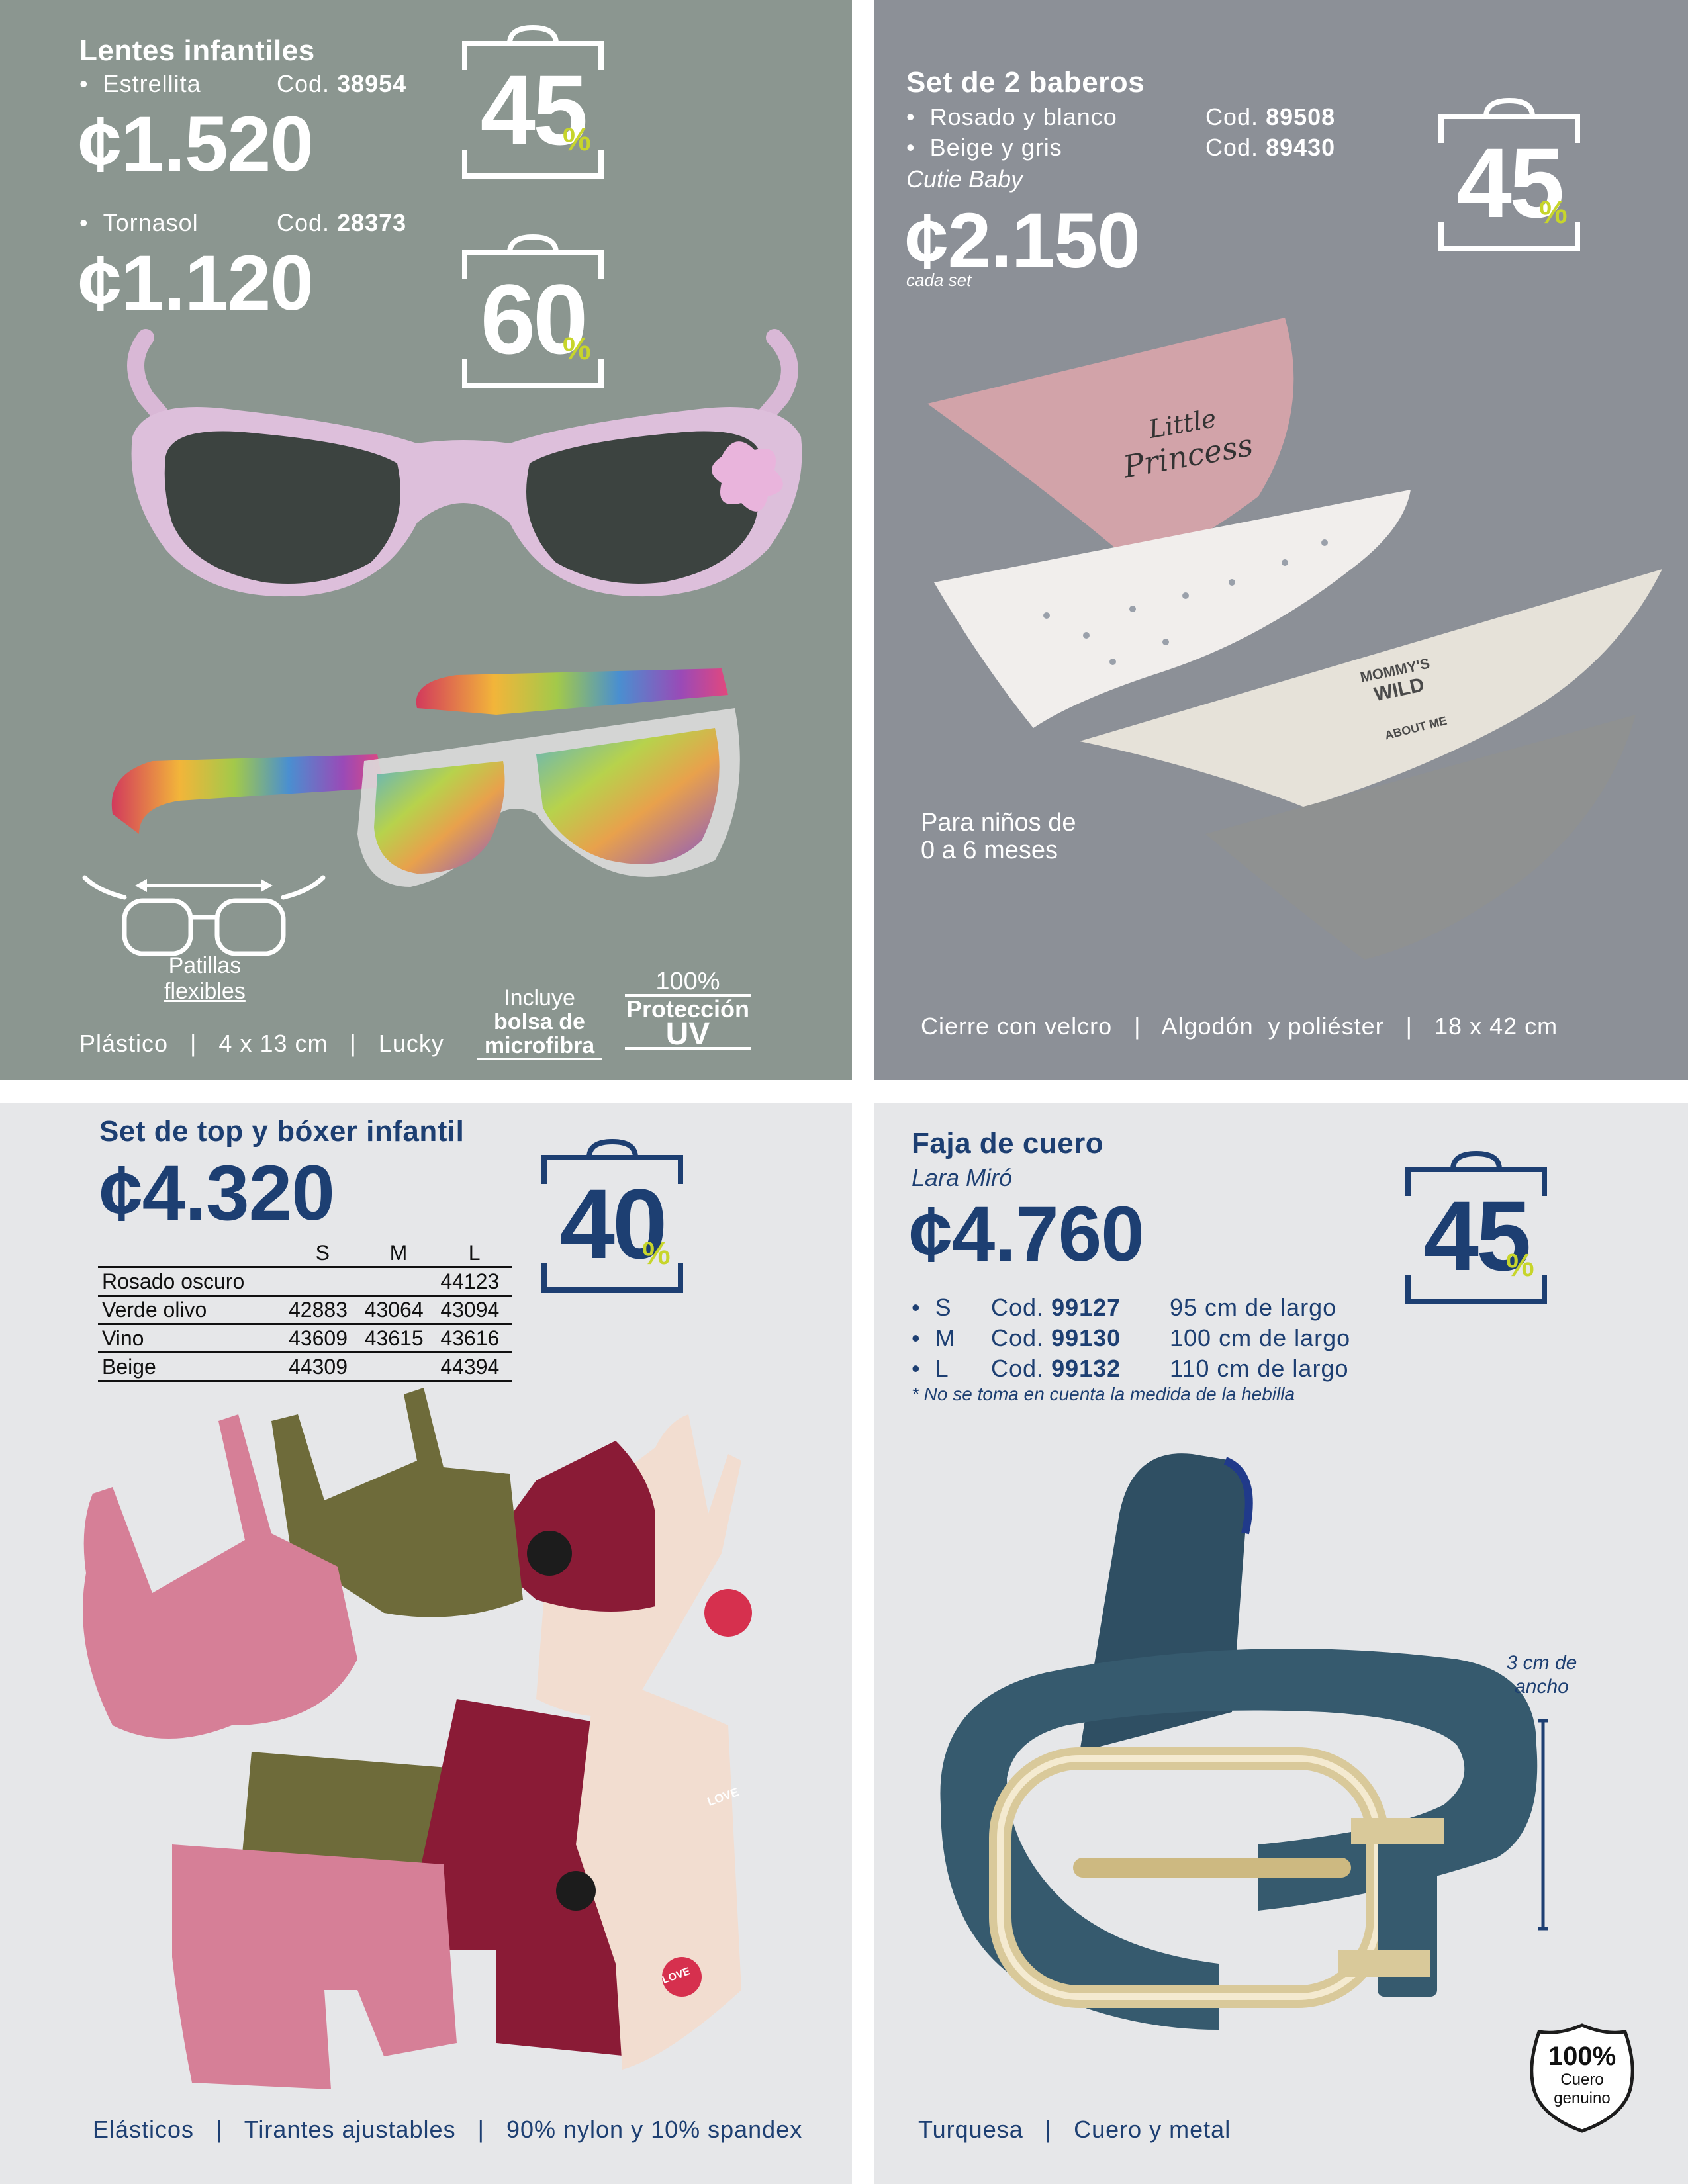 The image size is (1688, 2184). Describe the element at coordinates (305, 1338) in the screenshot. I see `table-row: Vino 43609 43615 43616` at that location.